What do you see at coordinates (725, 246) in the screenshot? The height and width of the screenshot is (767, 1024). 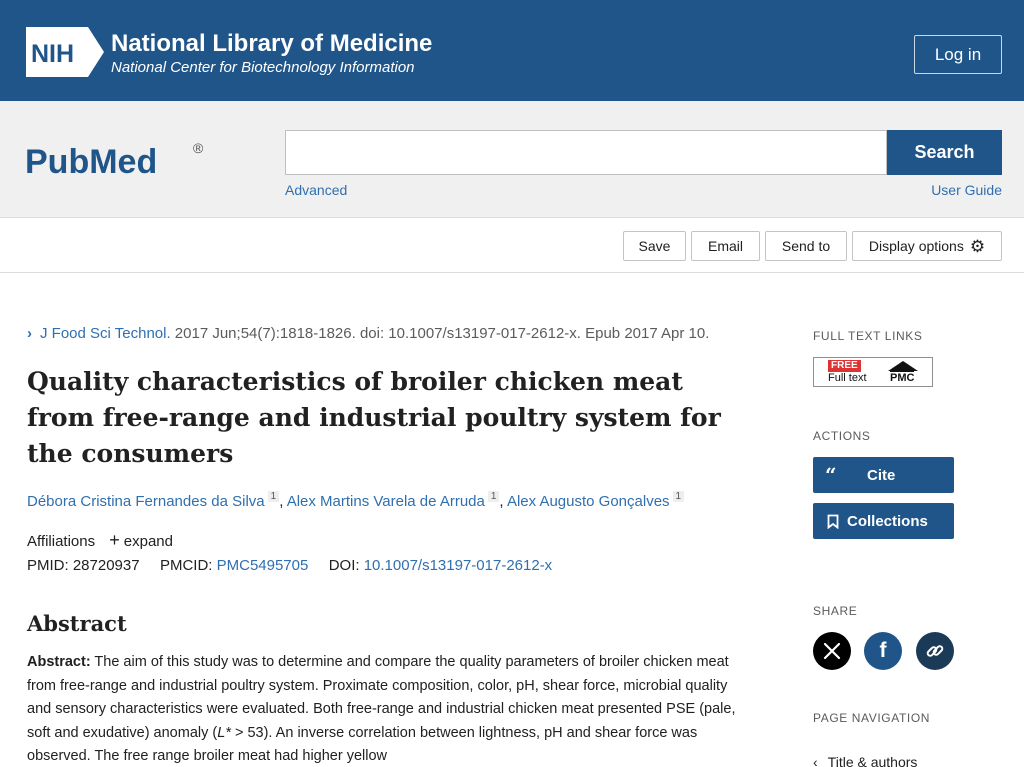 I see `email-button: Email` at bounding box center [725, 246].